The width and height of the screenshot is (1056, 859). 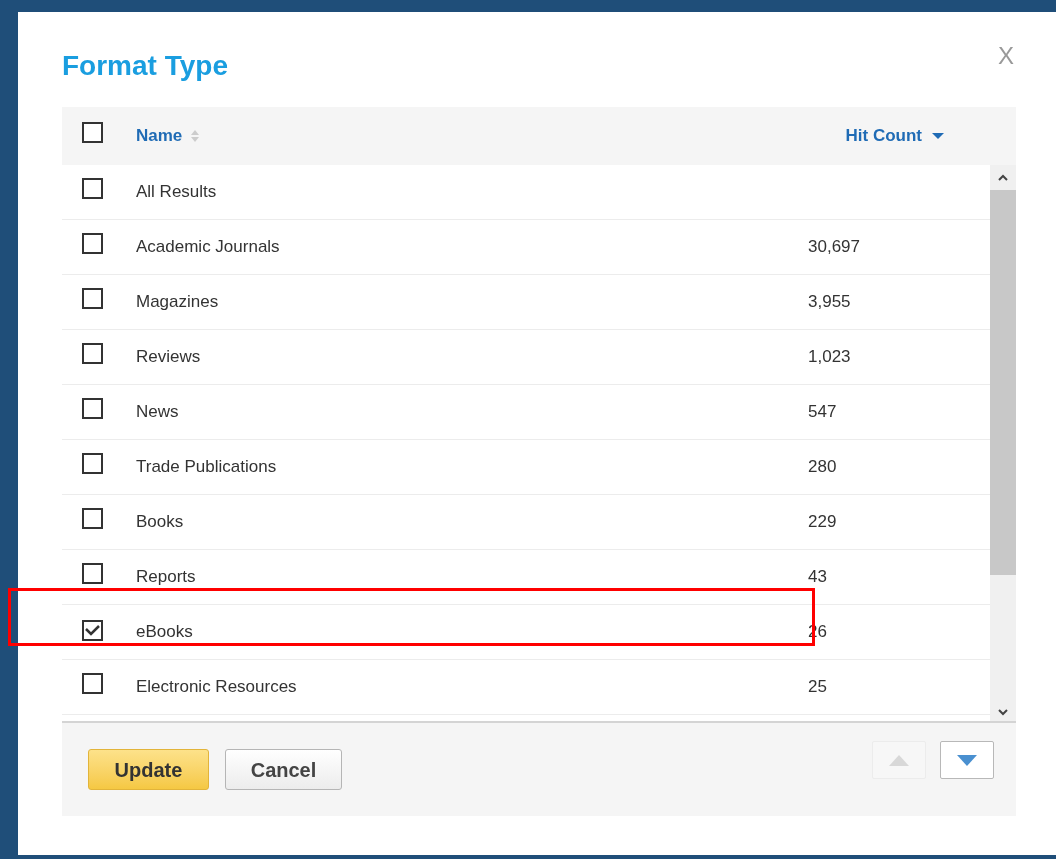 I want to click on hit-count: 229, so click(x=823, y=522).